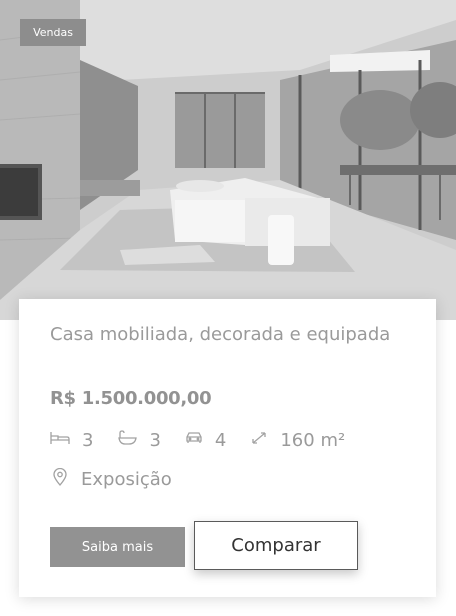  I want to click on features-row: 3 3 4 160 m², so click(209, 440).